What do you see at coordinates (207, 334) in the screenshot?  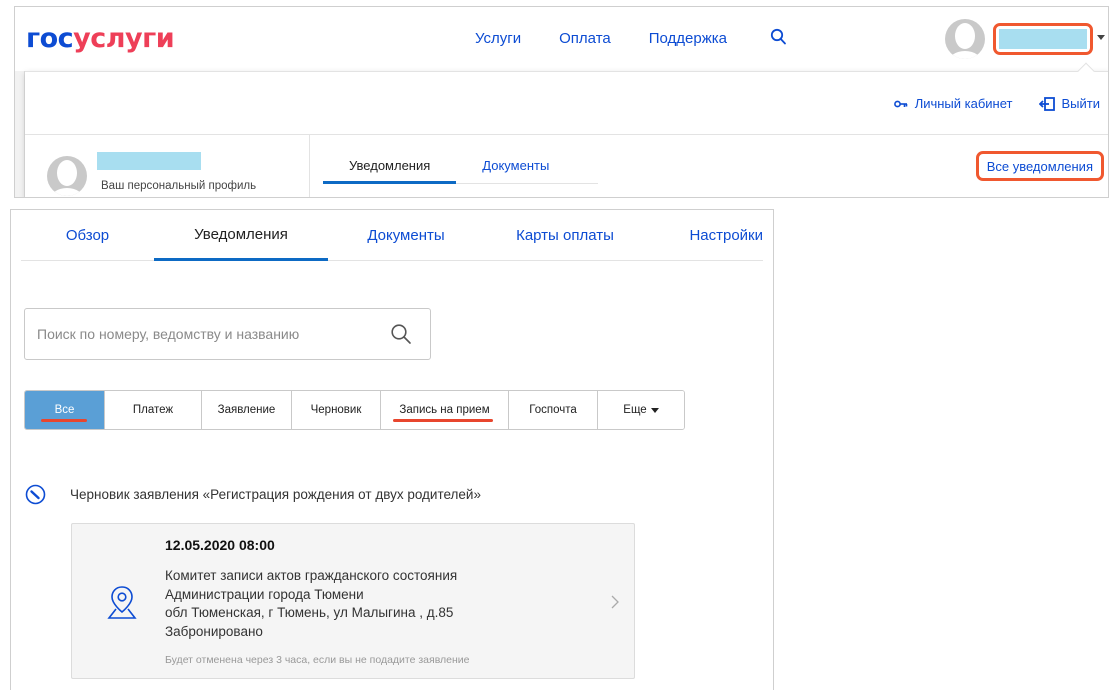 I see `search-input` at bounding box center [207, 334].